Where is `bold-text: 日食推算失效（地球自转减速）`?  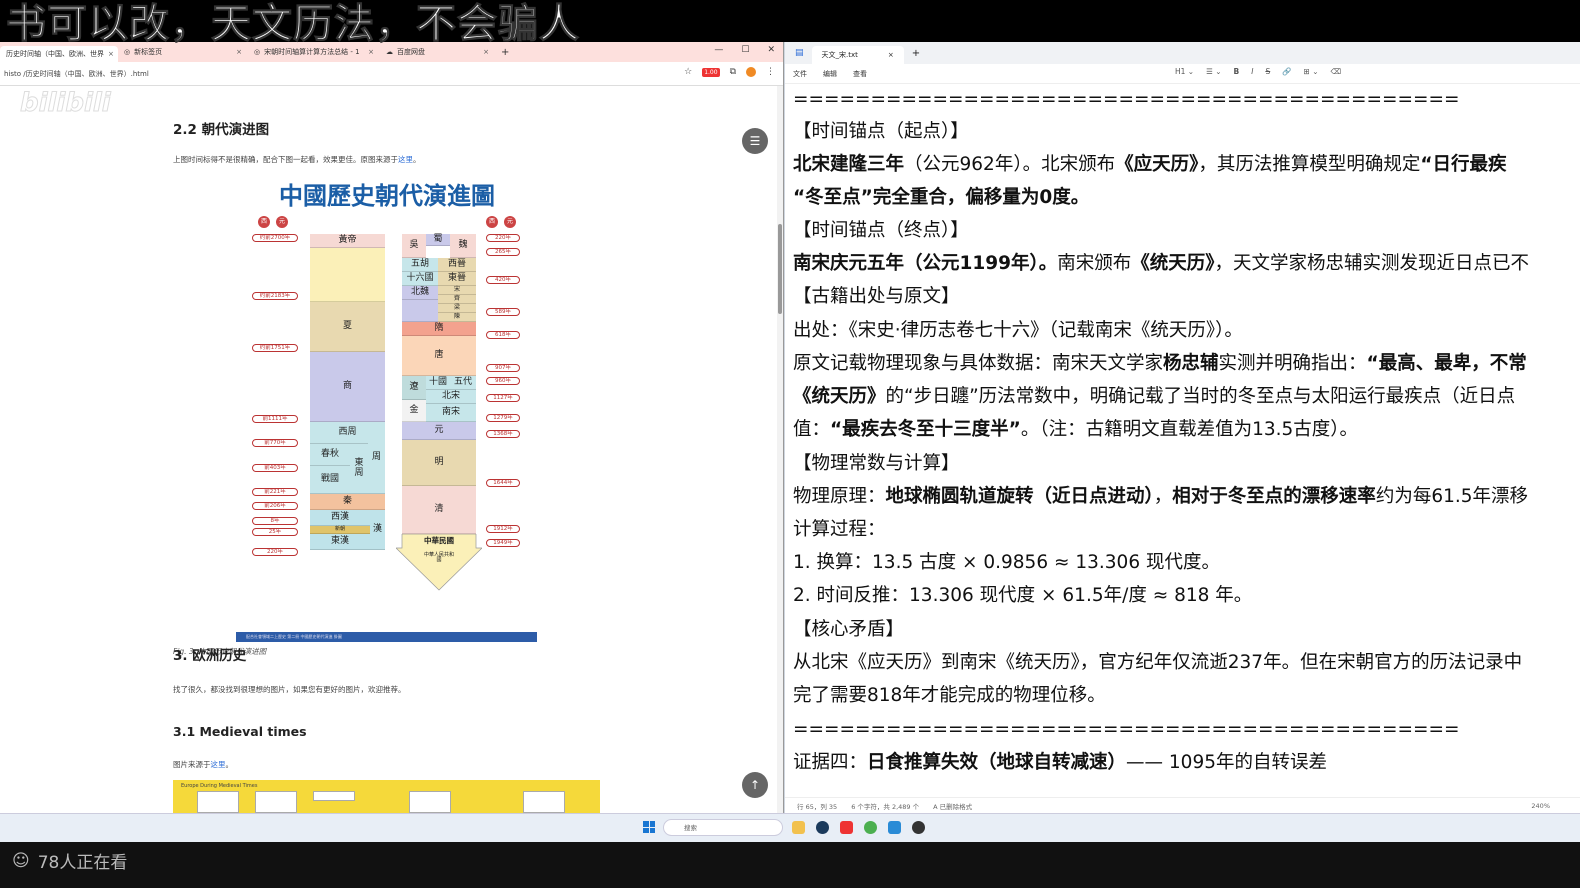 bold-text: 日食推算失效（地球自转减速） is located at coordinates (997, 762).